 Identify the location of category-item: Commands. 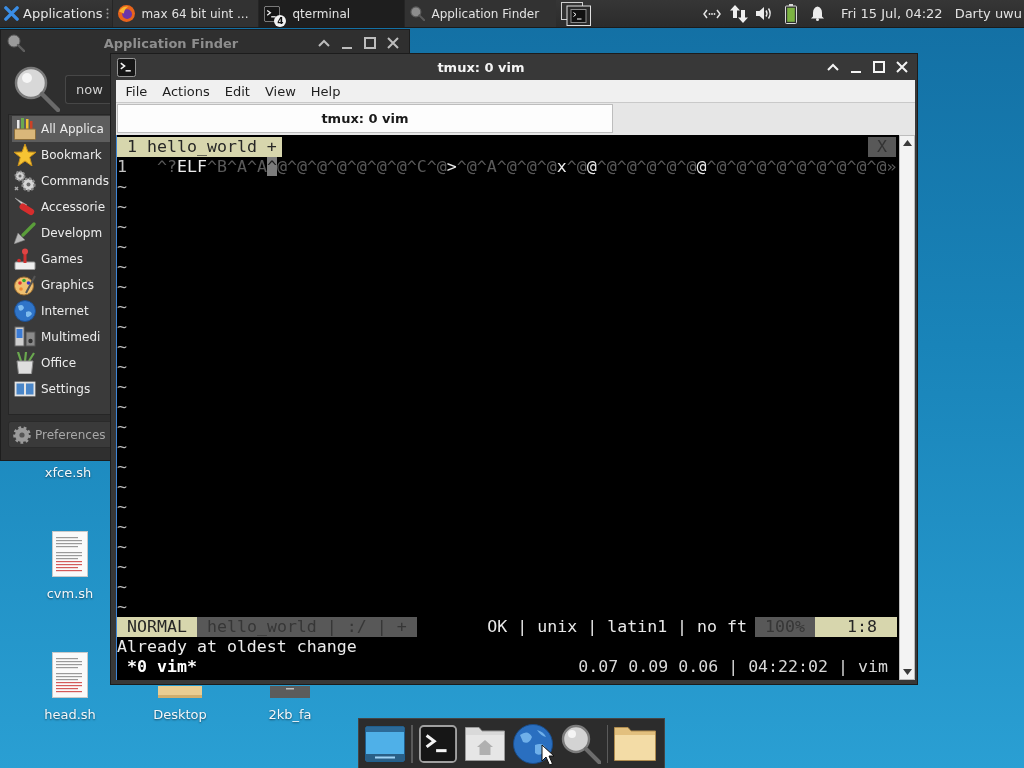
(62, 181).